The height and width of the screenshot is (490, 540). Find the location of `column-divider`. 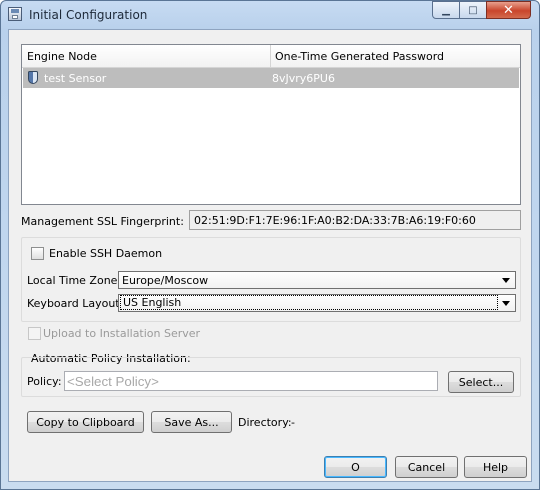

column-divider is located at coordinates (270, 56).